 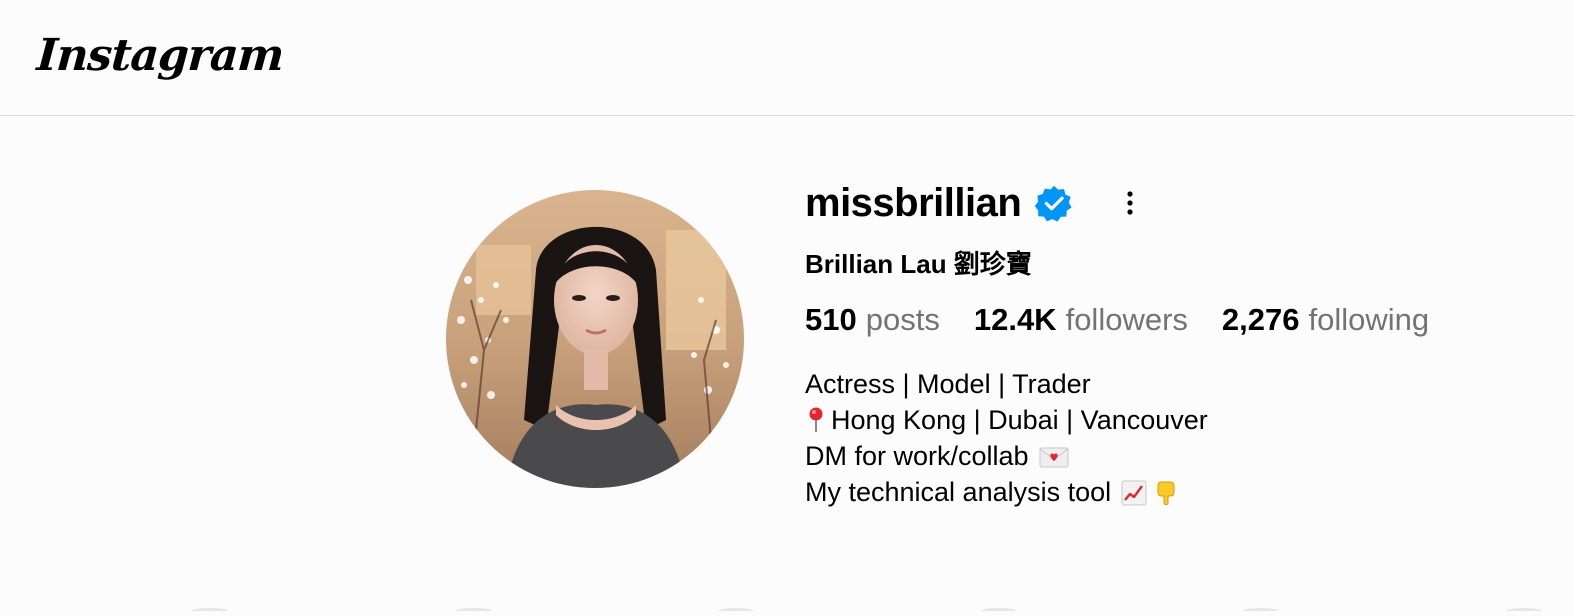 What do you see at coordinates (787, 606) in the screenshot?
I see `highlights-row-edge` at bounding box center [787, 606].